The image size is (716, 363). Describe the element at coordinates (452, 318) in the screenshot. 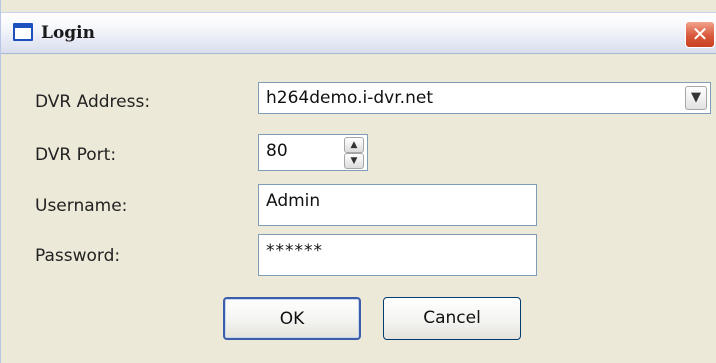

I see `cancel-button: Cancel` at that location.